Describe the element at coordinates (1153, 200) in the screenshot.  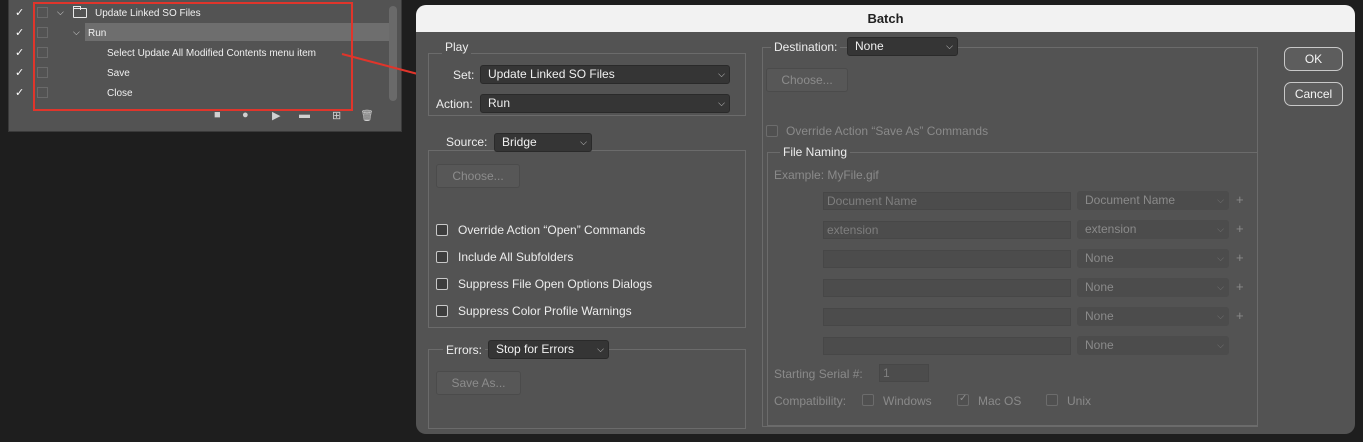
I see `naming-select-1: Document Name ⌵` at that location.